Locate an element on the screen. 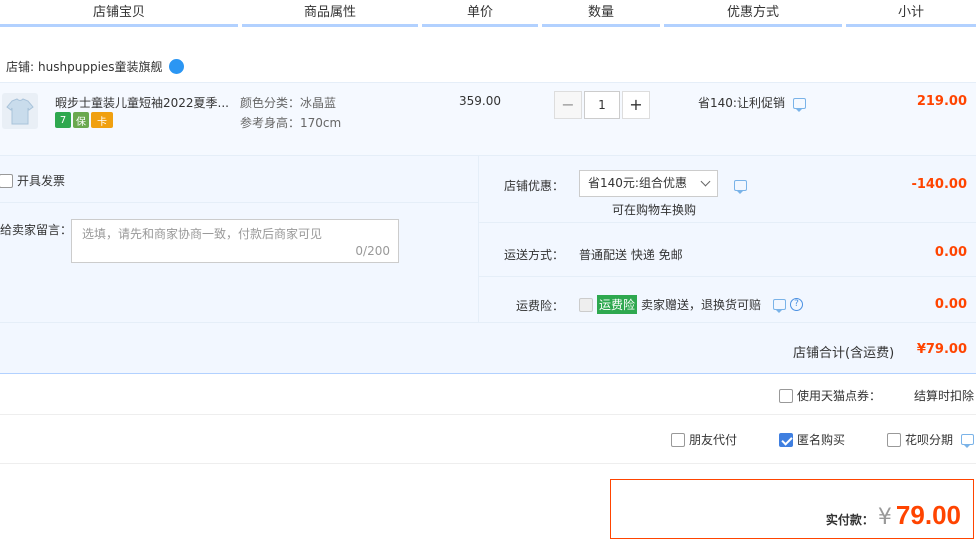 Image resolution: width=976 pixels, height=539 pixels. insurance-checkbox is located at coordinates (586, 304).